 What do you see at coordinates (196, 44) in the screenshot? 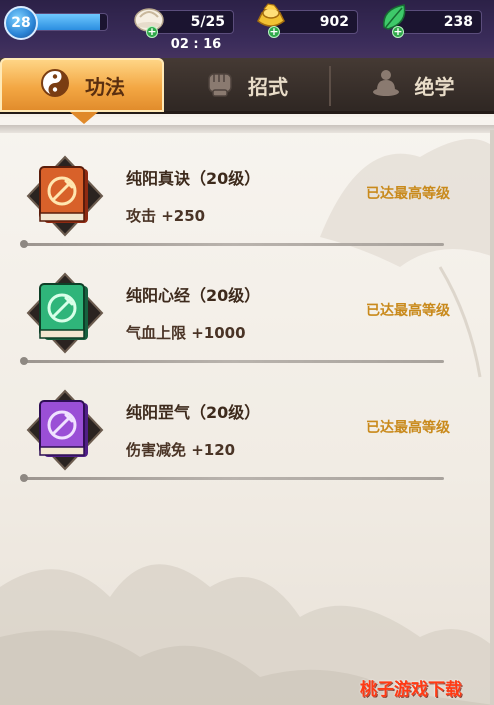
I see `stamina-timer: 02 : 16` at bounding box center [196, 44].